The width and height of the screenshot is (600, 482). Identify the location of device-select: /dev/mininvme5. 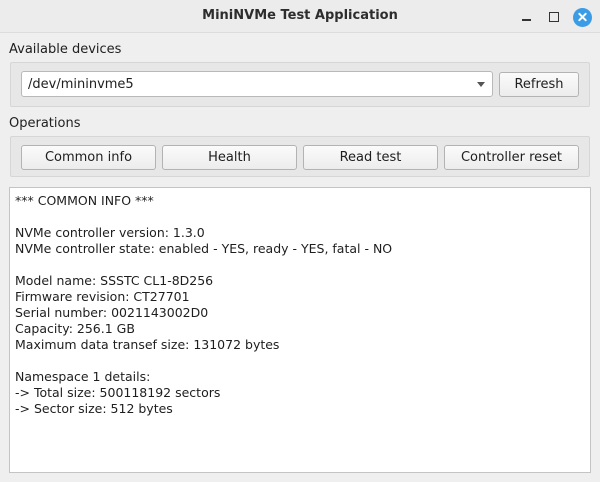
(257, 84).